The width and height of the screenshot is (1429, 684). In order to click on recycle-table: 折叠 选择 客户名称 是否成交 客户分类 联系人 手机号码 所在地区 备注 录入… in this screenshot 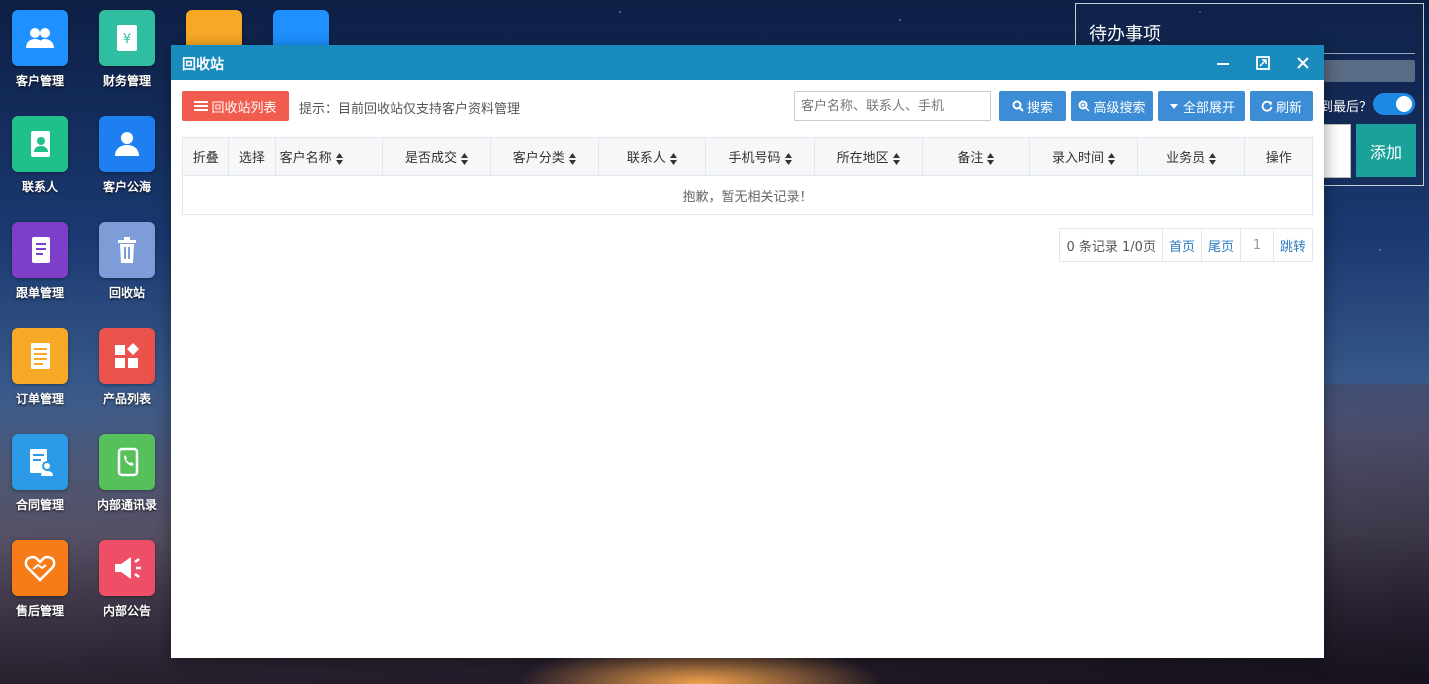, I will do `click(747, 176)`.